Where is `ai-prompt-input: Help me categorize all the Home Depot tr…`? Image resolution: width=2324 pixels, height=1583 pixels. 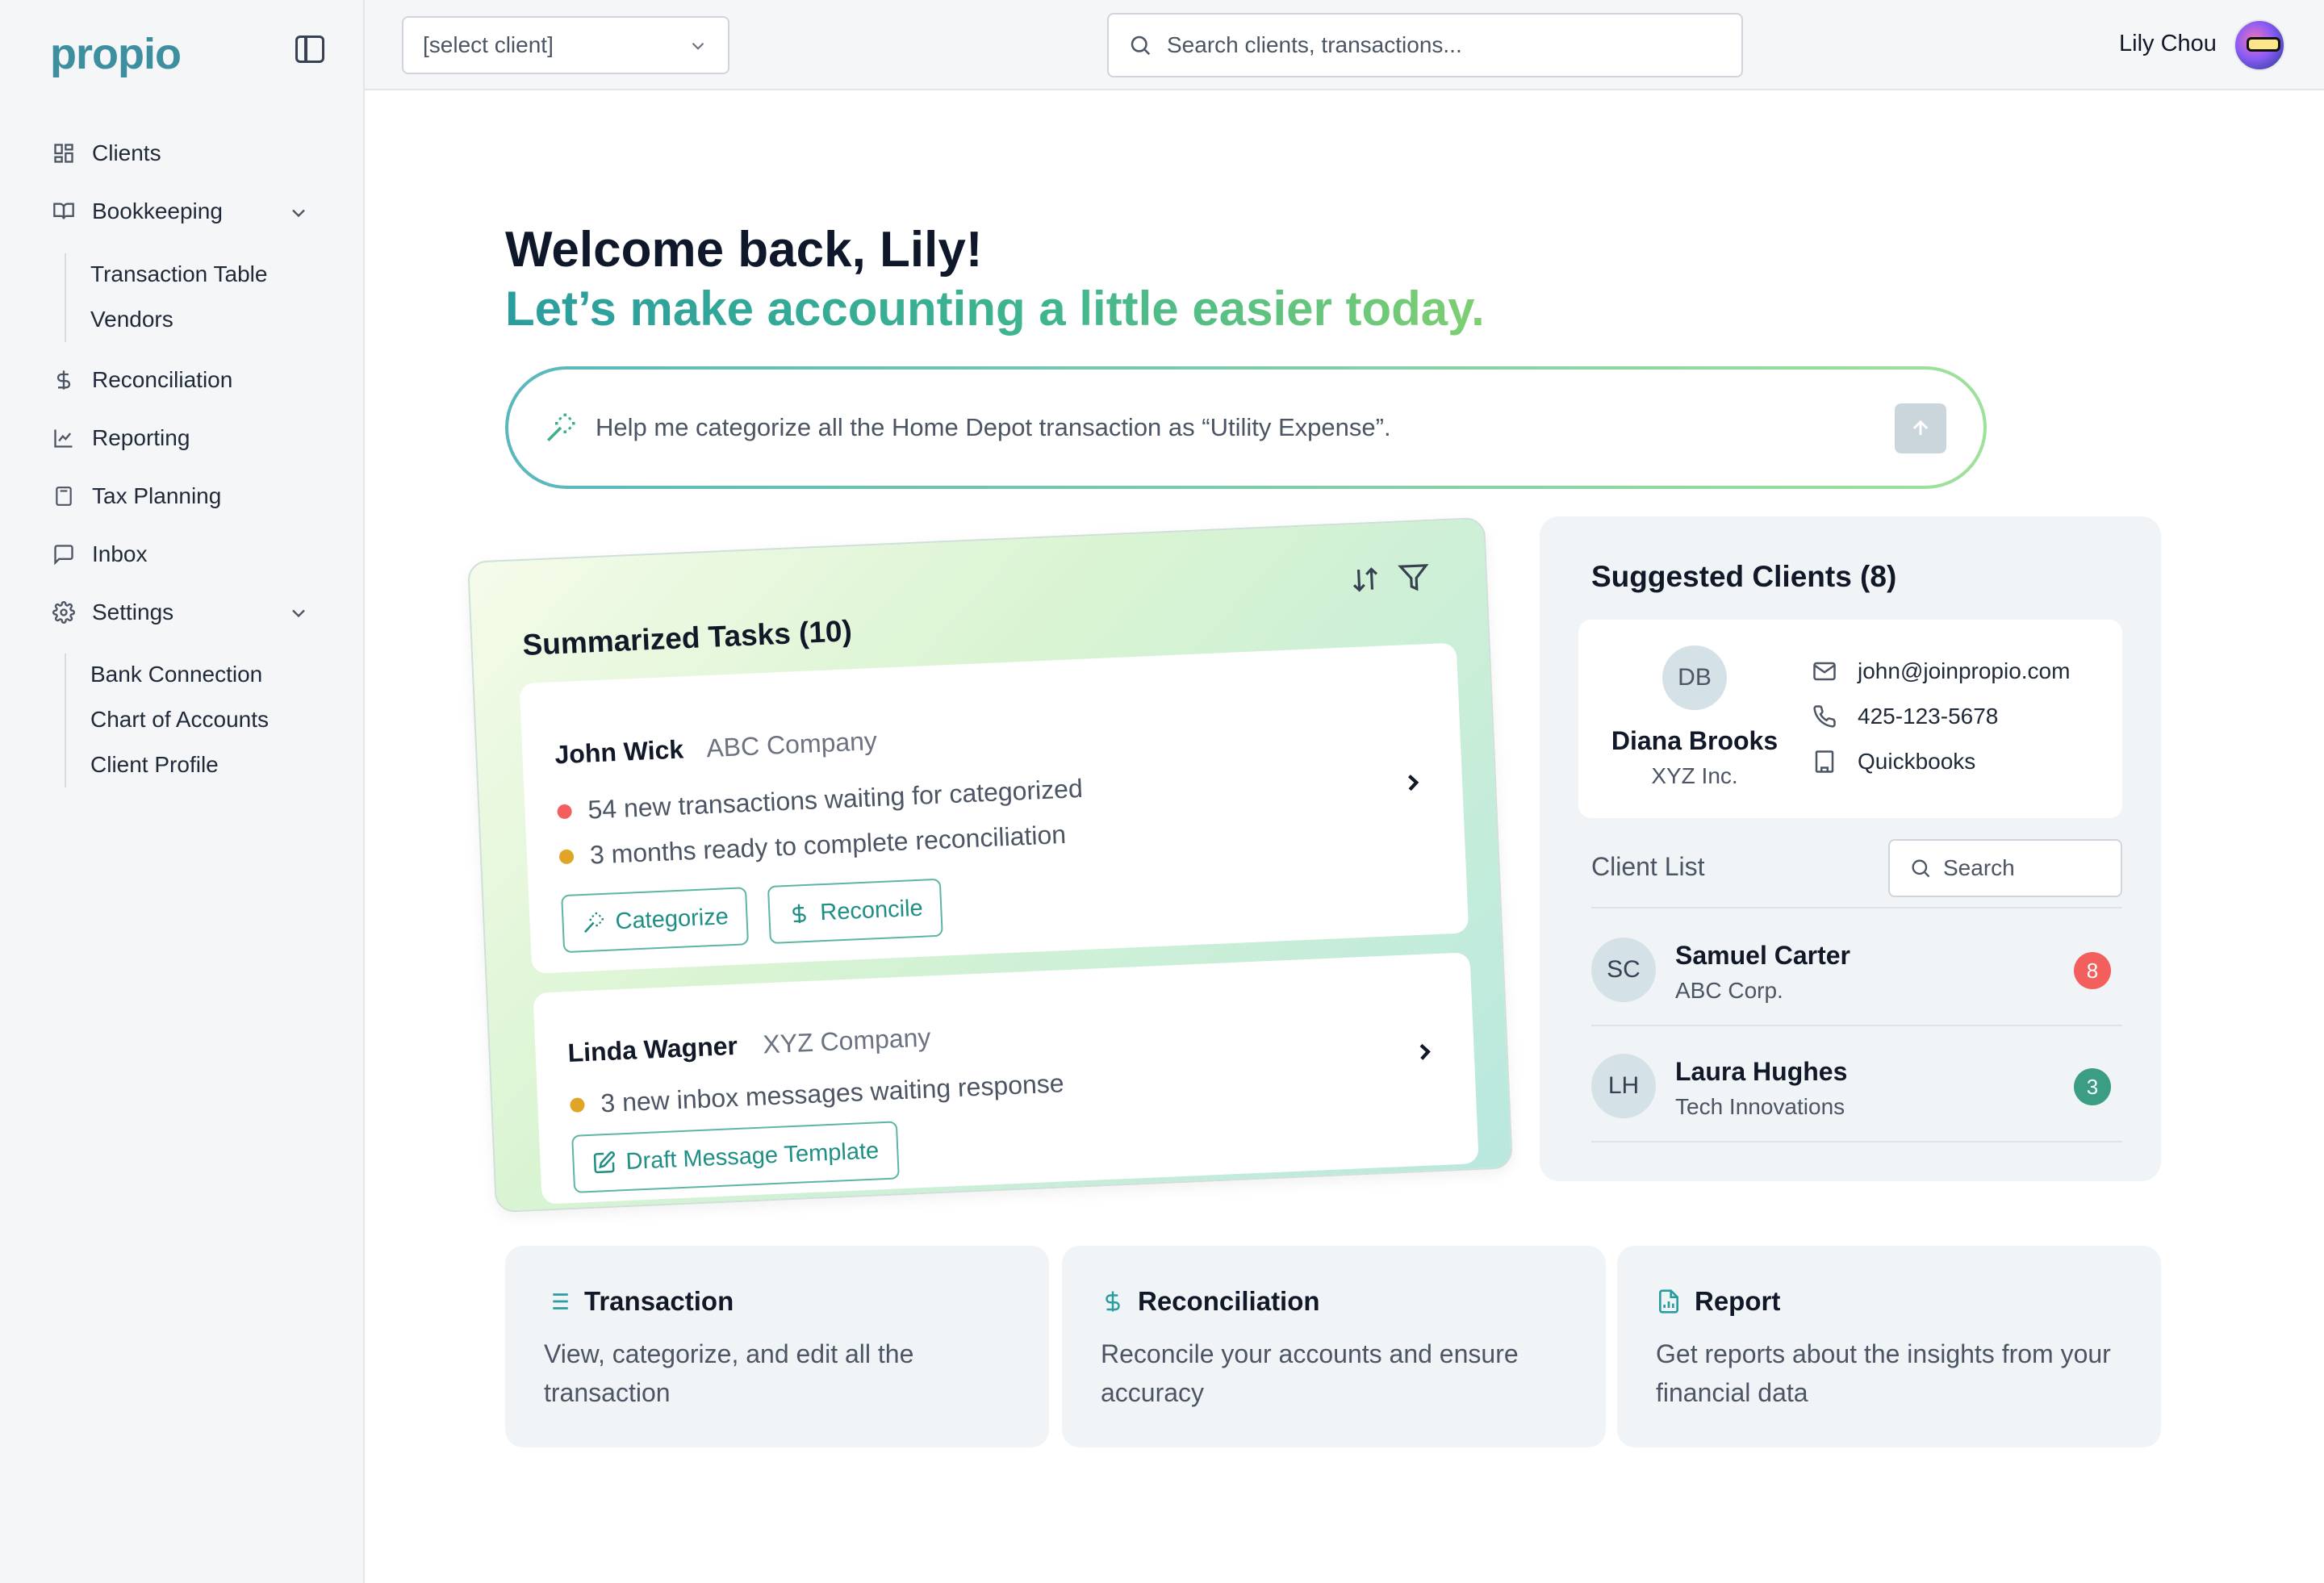 ai-prompt-input: Help me categorize all the Home Depot tr… is located at coordinates (1245, 428).